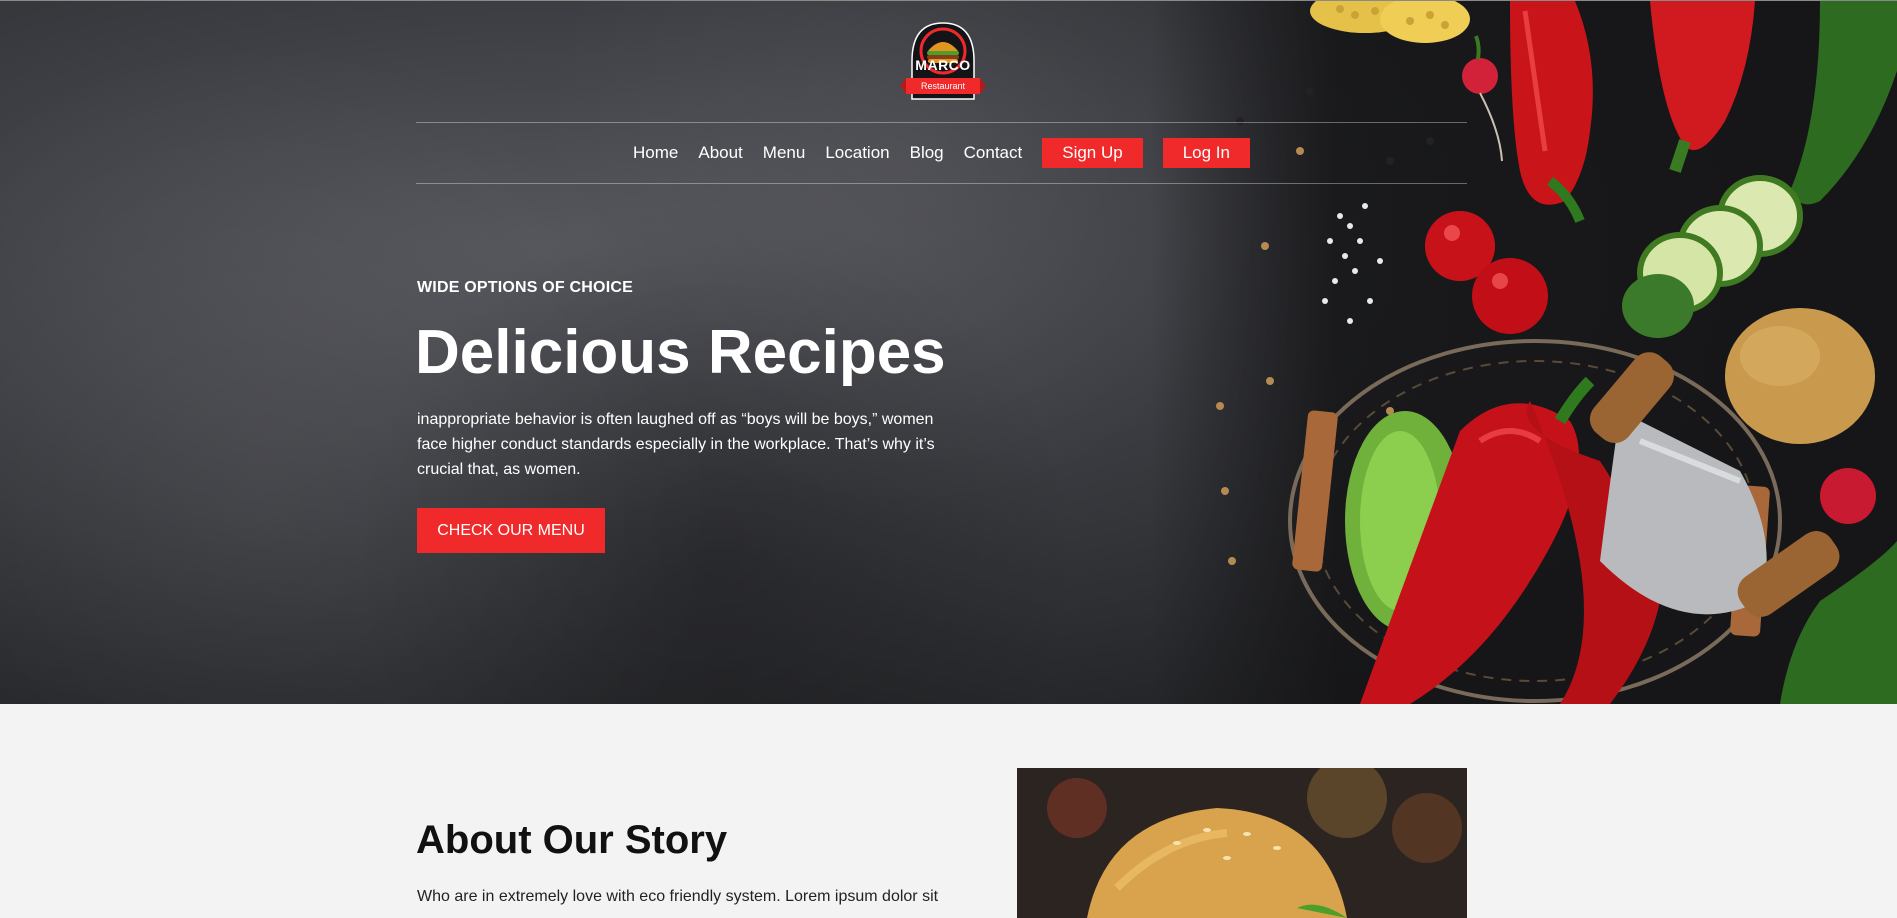 The image size is (1897, 918). Describe the element at coordinates (1486, 272) in the screenshot. I see `tomato-icon` at that location.